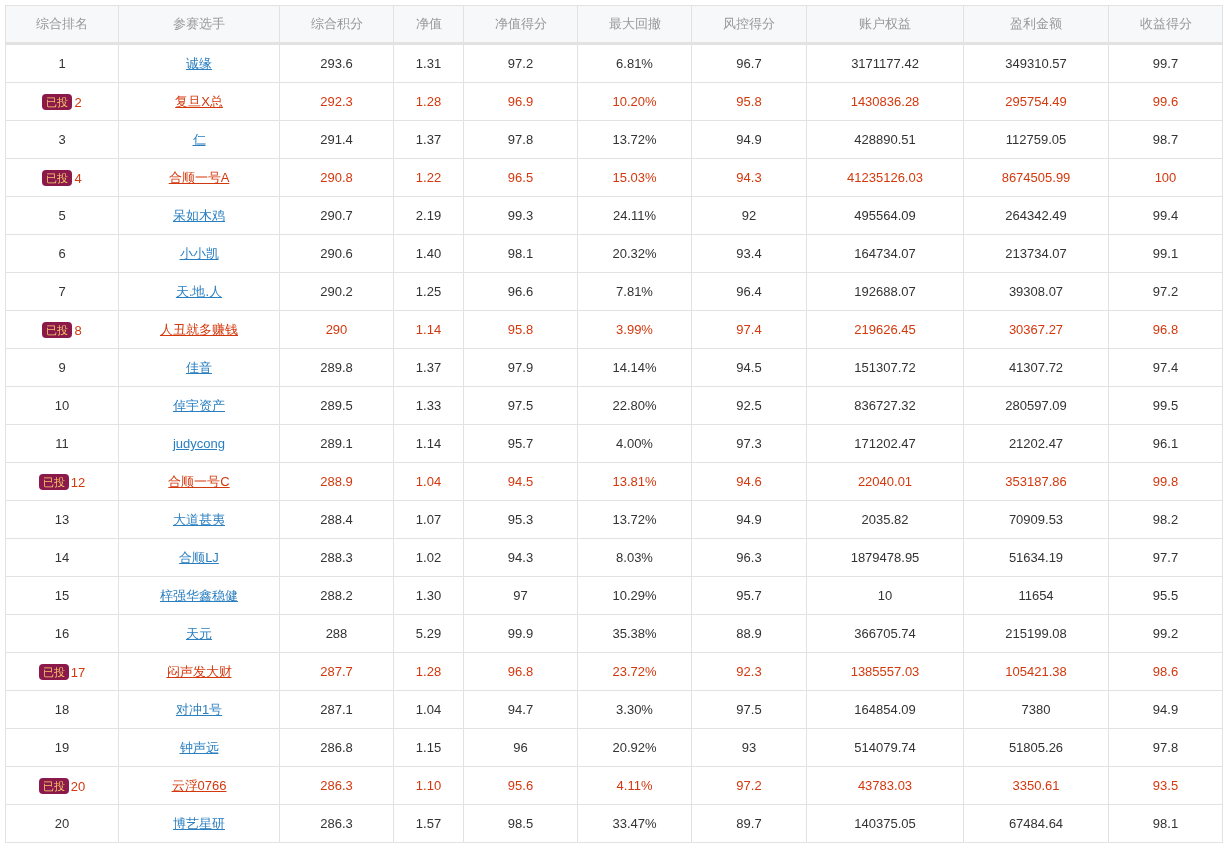  What do you see at coordinates (199, 291) in the screenshot?
I see `player-link: 天.地.人` at bounding box center [199, 291].